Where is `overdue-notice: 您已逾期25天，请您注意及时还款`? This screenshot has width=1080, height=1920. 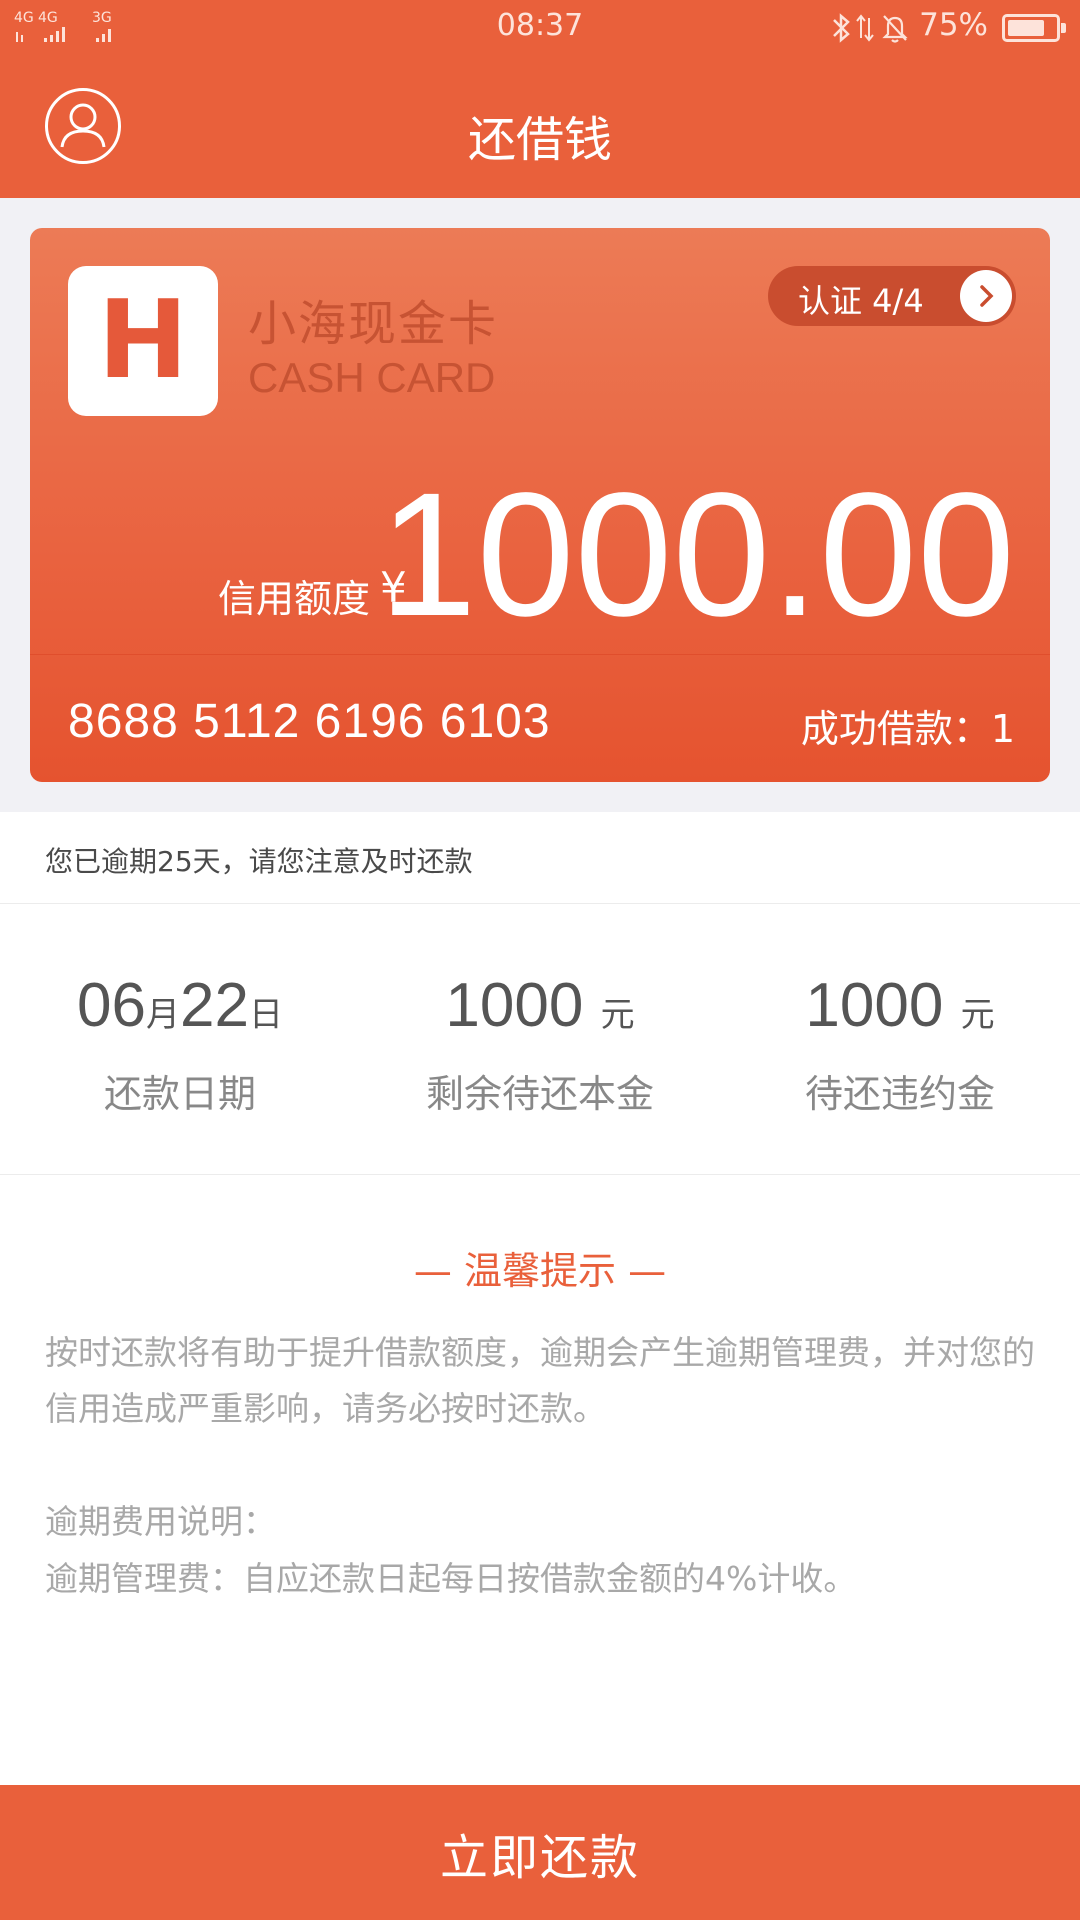 overdue-notice: 您已逾期25天，请您注意及时还款 is located at coordinates (259, 861).